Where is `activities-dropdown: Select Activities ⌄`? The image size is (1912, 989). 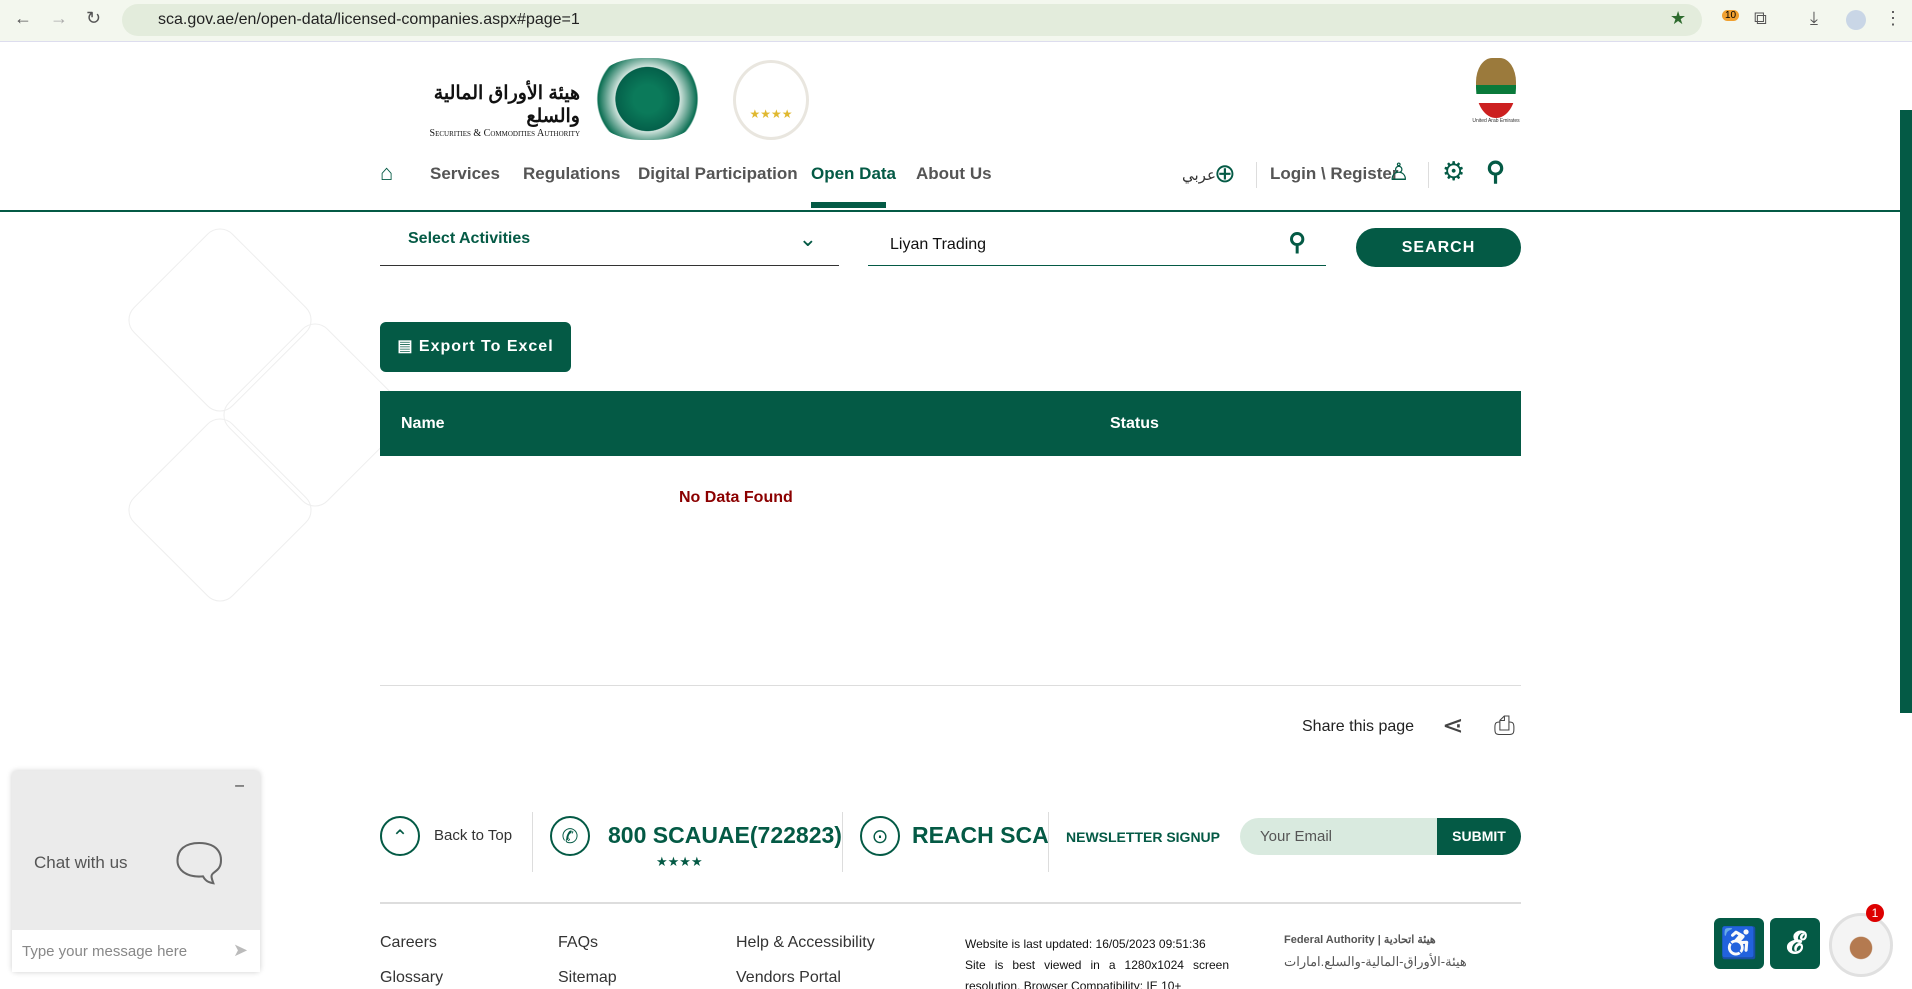 activities-dropdown: Select Activities ⌄ is located at coordinates (609, 246).